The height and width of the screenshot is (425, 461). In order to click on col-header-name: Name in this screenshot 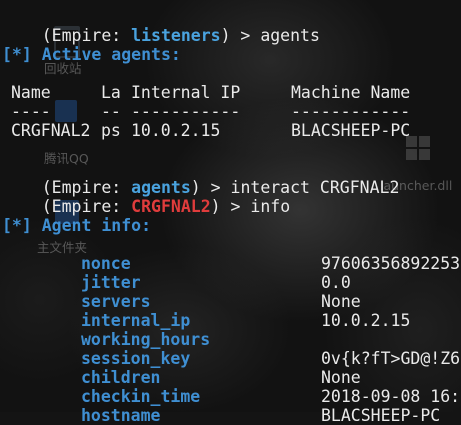, I will do `click(31, 92)`.